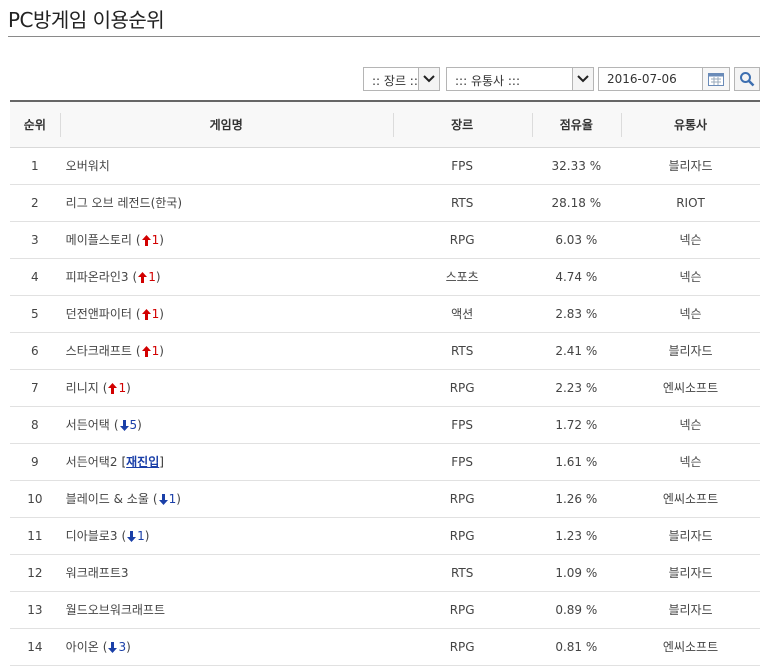  I want to click on table-row: 8 서든어택(5) FPS 1.72 % 넥슨, so click(385, 425).